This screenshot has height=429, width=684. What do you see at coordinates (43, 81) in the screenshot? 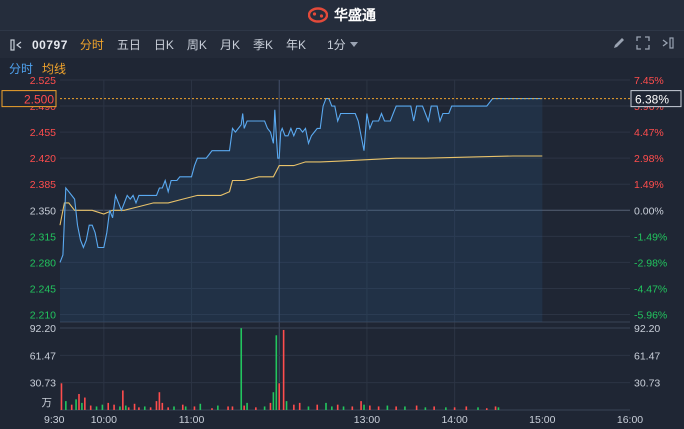
I see `price-tick-label: 2.525` at bounding box center [43, 81].